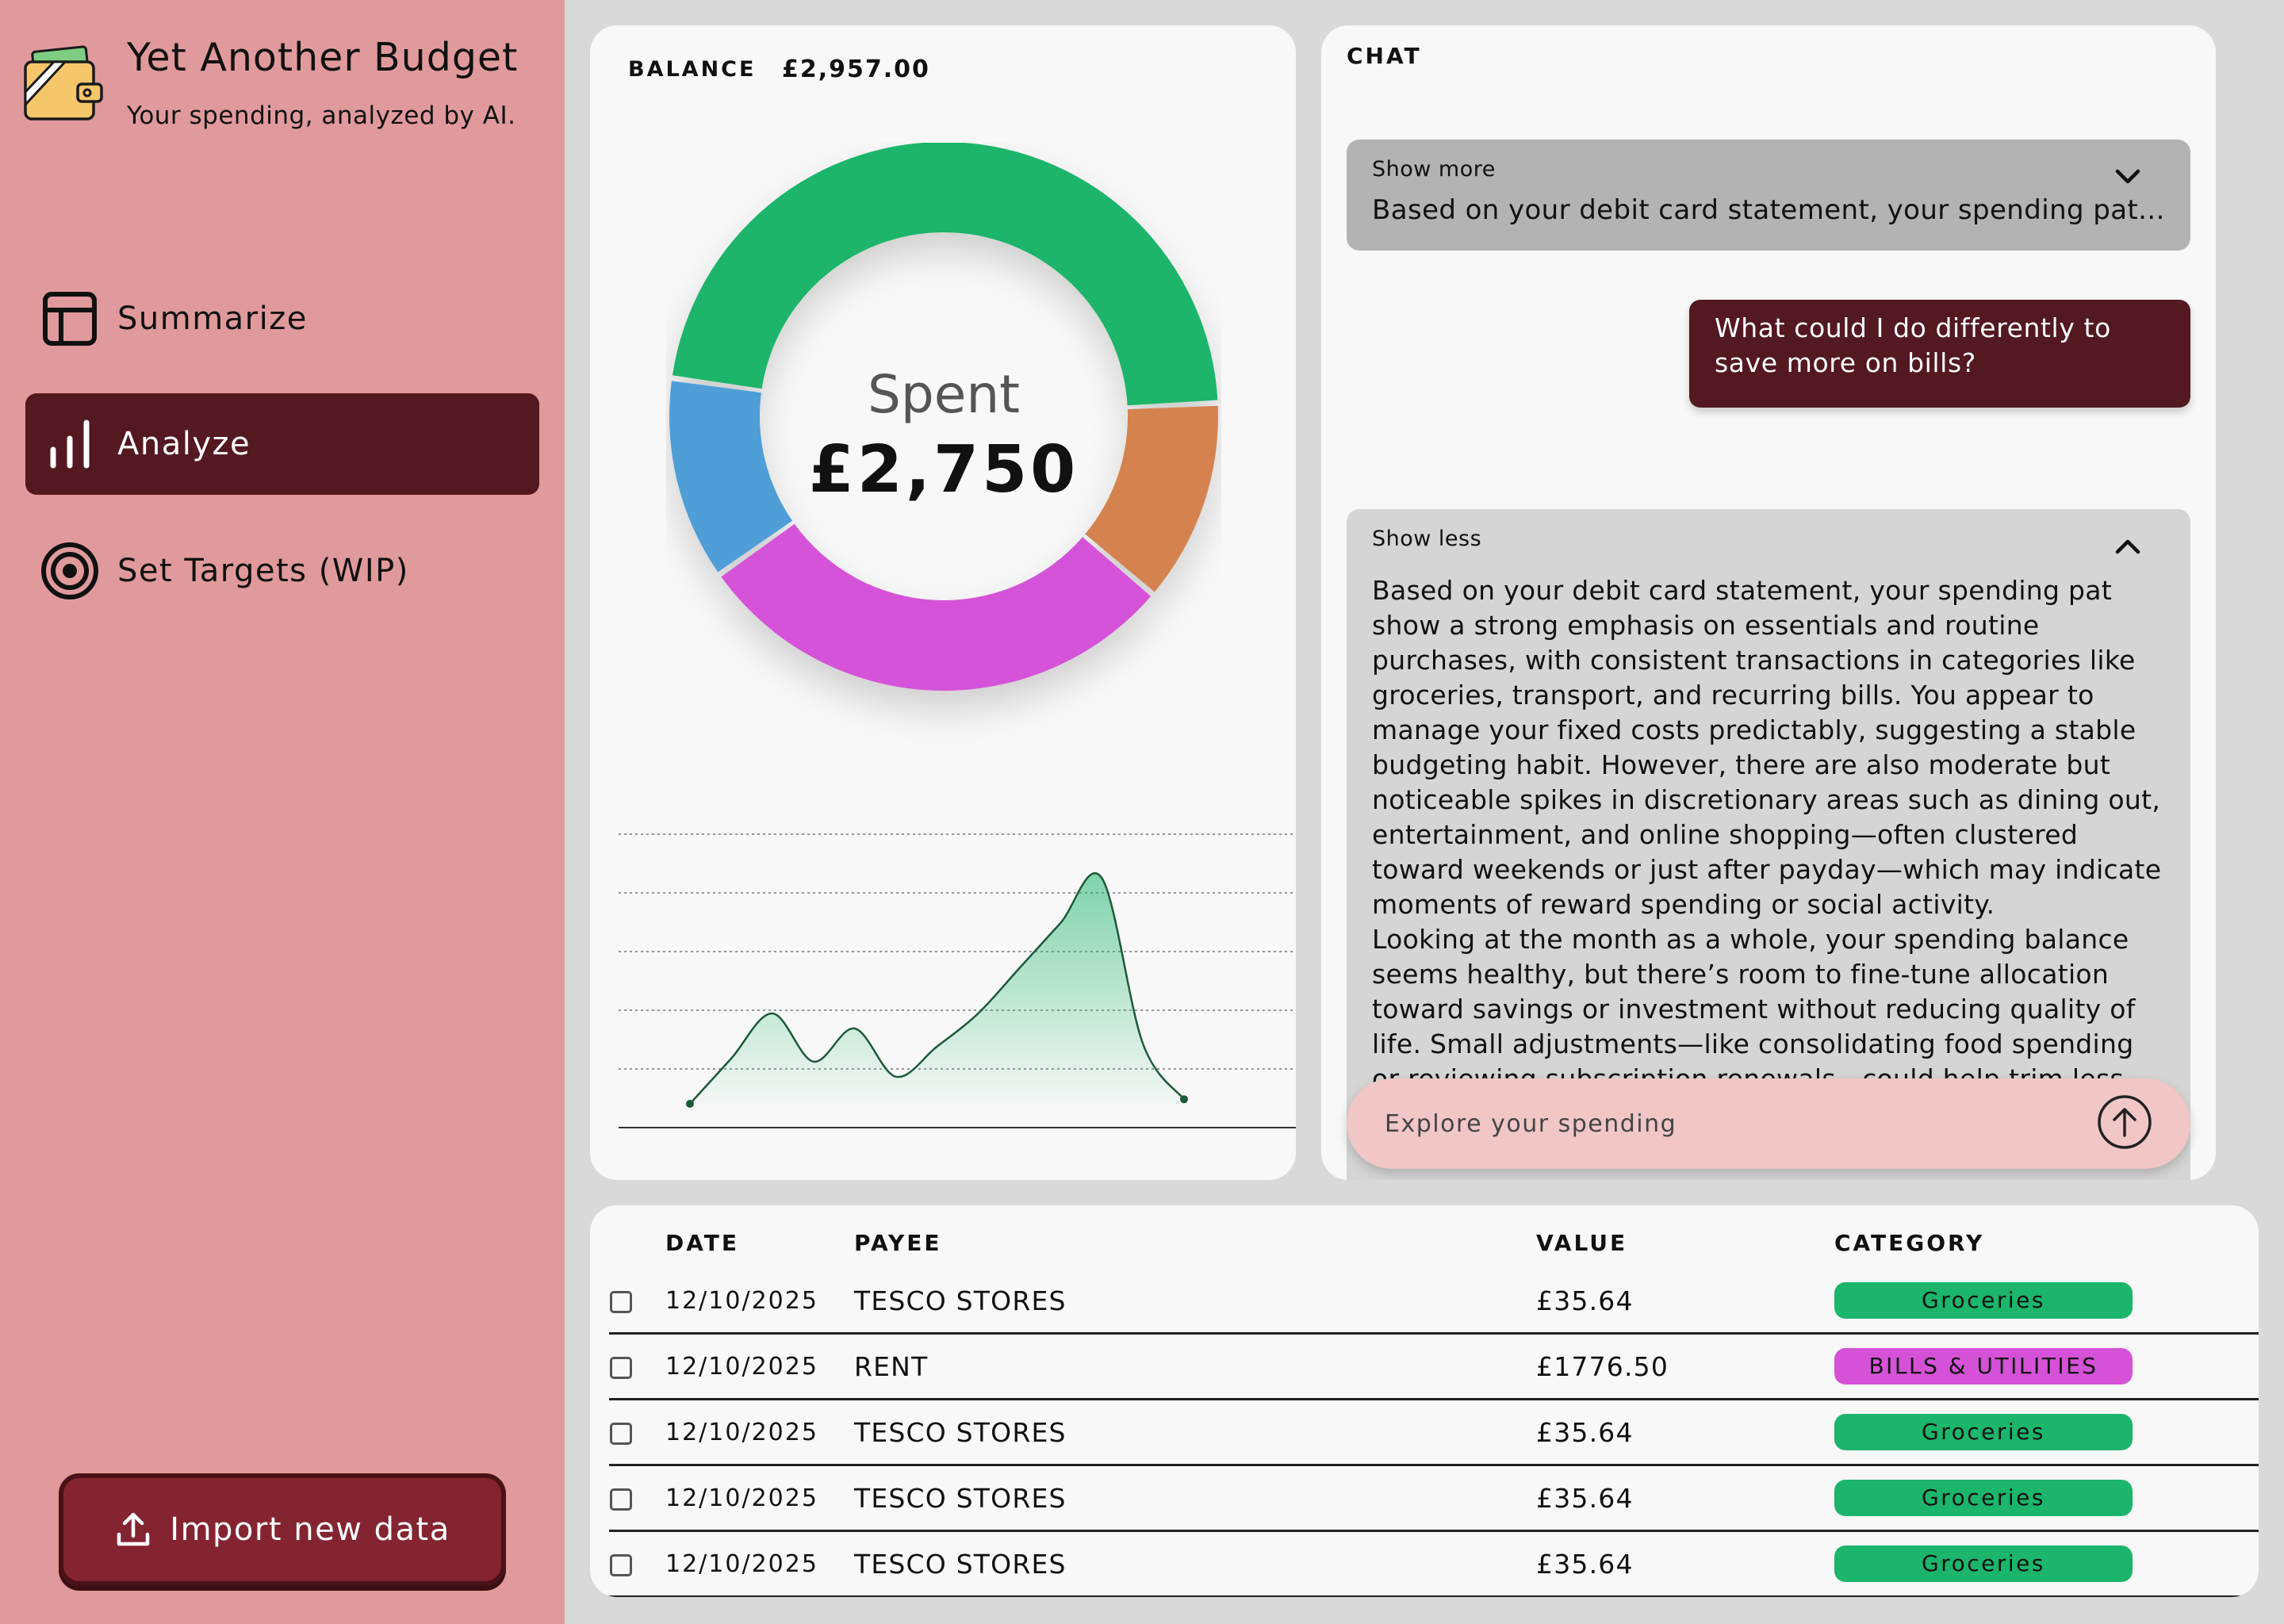 This screenshot has height=1624, width=2284. Describe the element at coordinates (1194, 1366) in the screenshot. I see `cell-payee: RENT` at that location.